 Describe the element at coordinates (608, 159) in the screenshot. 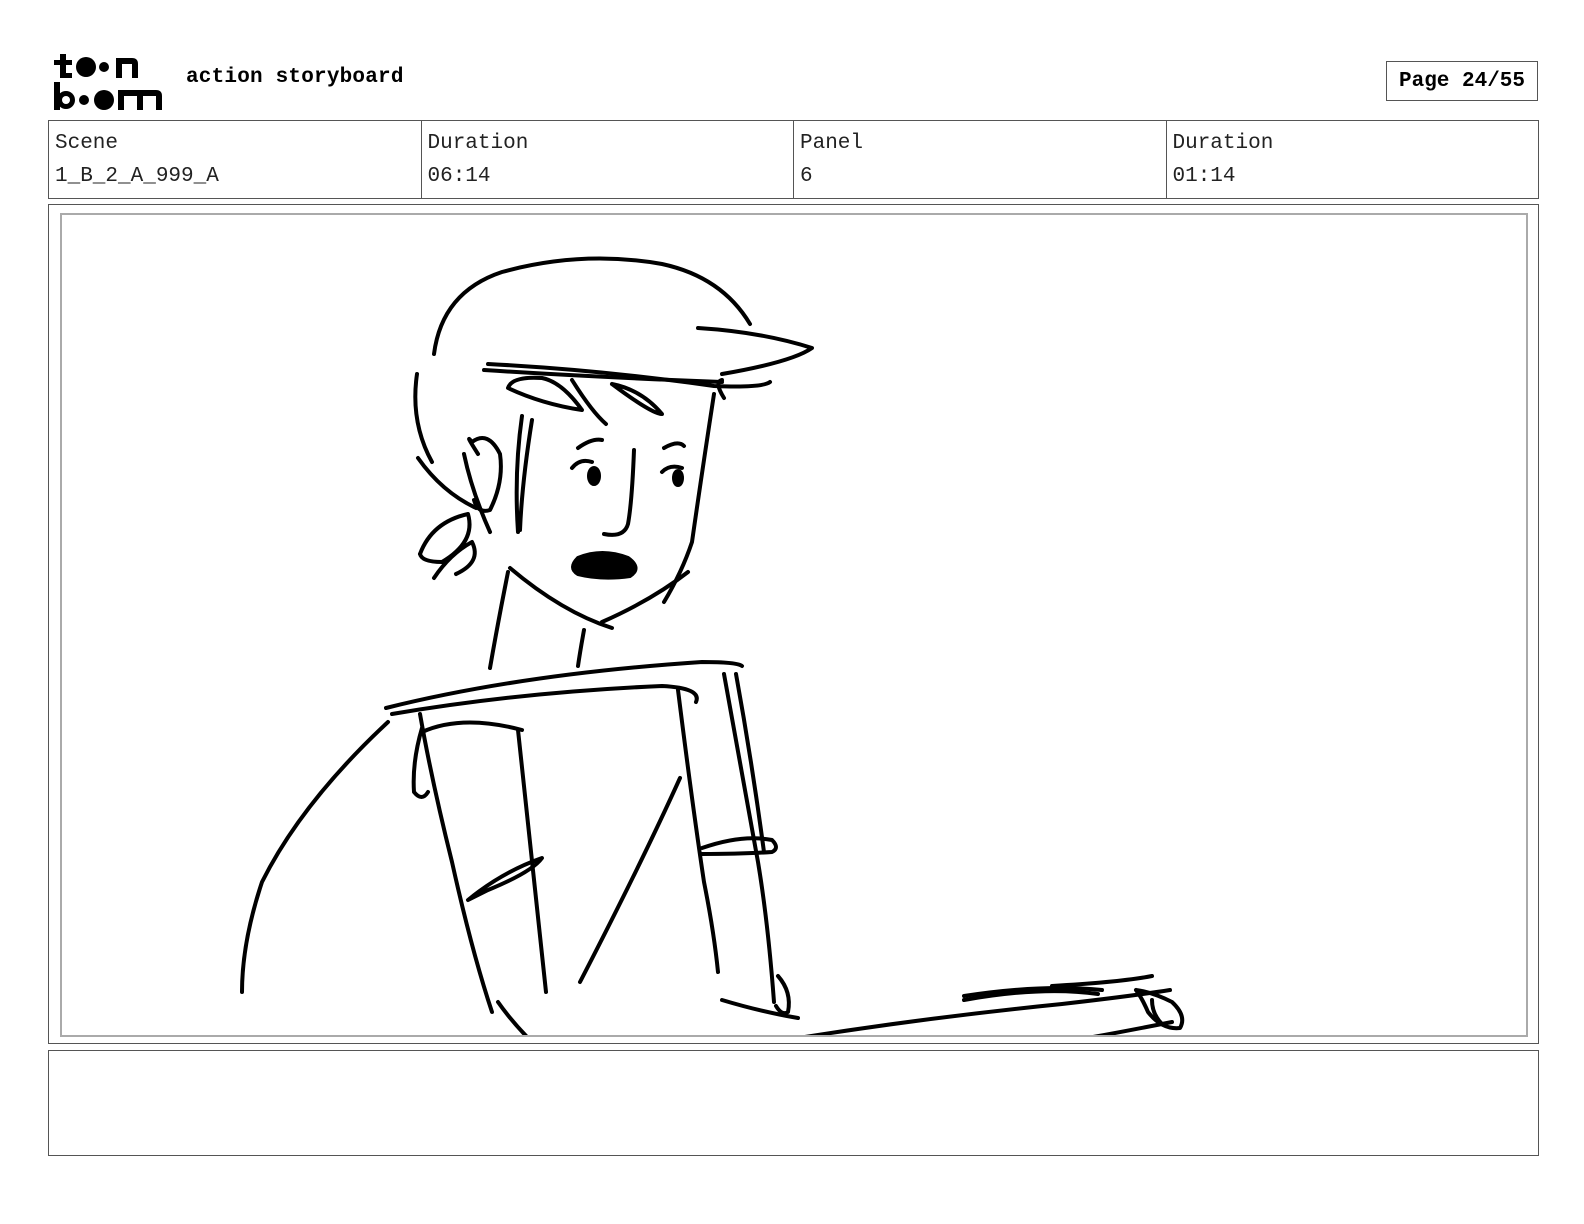

I see `scene-duration-cell: Duration 06:14` at that location.